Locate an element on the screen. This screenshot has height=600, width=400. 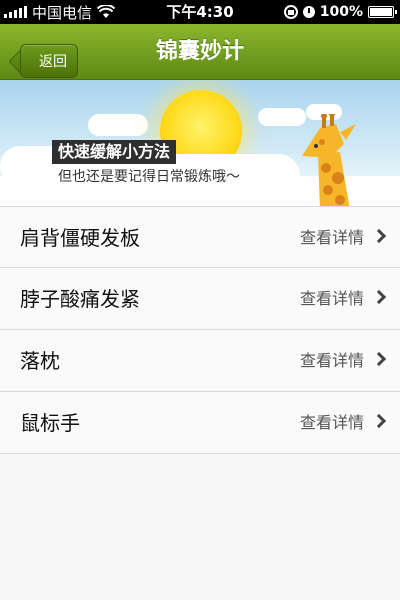
battery-fill is located at coordinates (381, 12).